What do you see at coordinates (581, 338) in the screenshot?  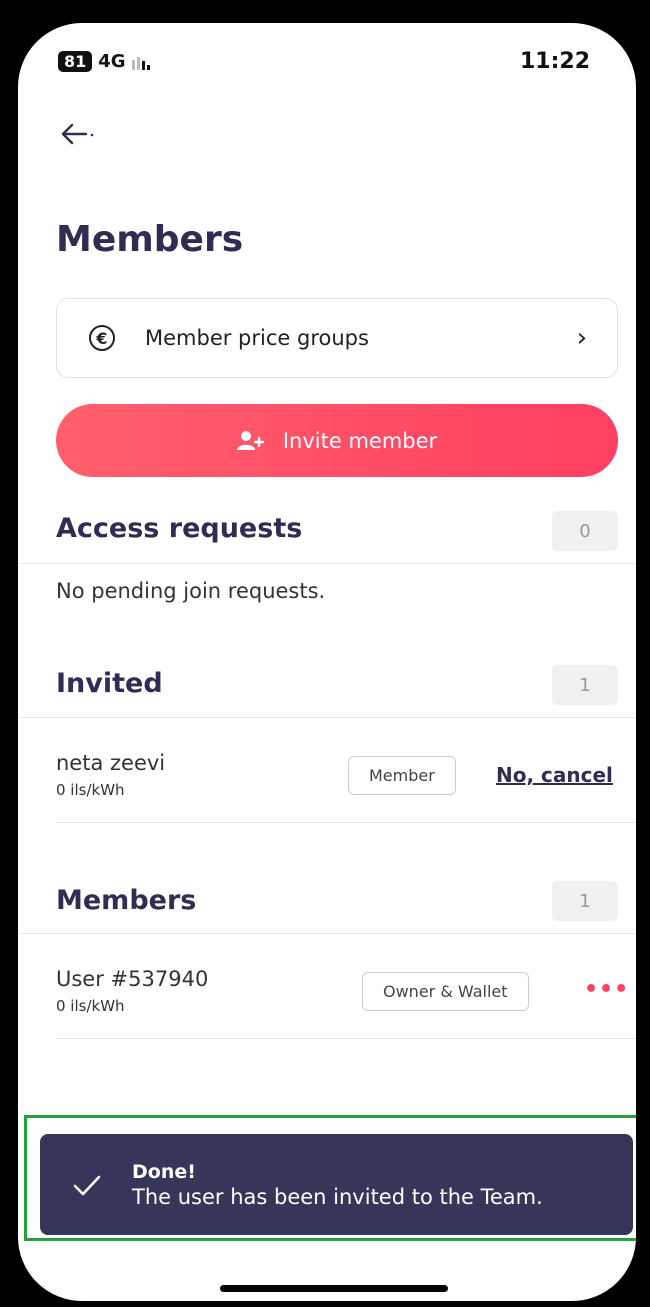 I see `chevron-right-icon: ›` at bounding box center [581, 338].